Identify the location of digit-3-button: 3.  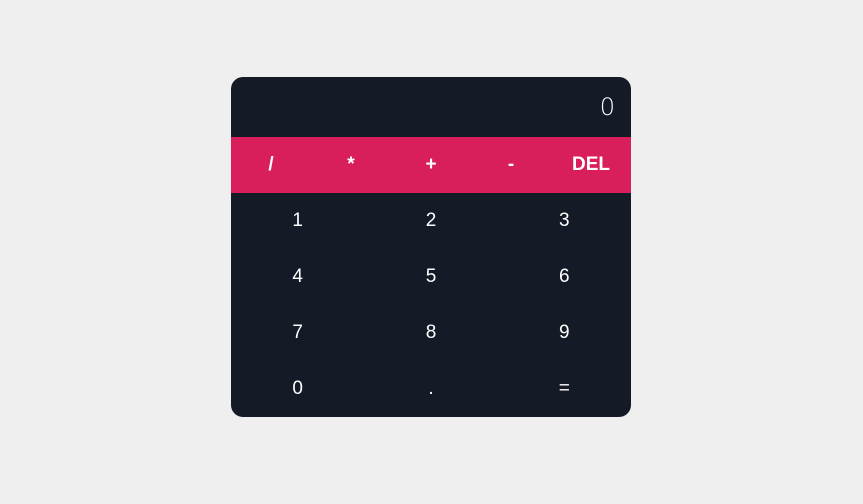
(564, 221).